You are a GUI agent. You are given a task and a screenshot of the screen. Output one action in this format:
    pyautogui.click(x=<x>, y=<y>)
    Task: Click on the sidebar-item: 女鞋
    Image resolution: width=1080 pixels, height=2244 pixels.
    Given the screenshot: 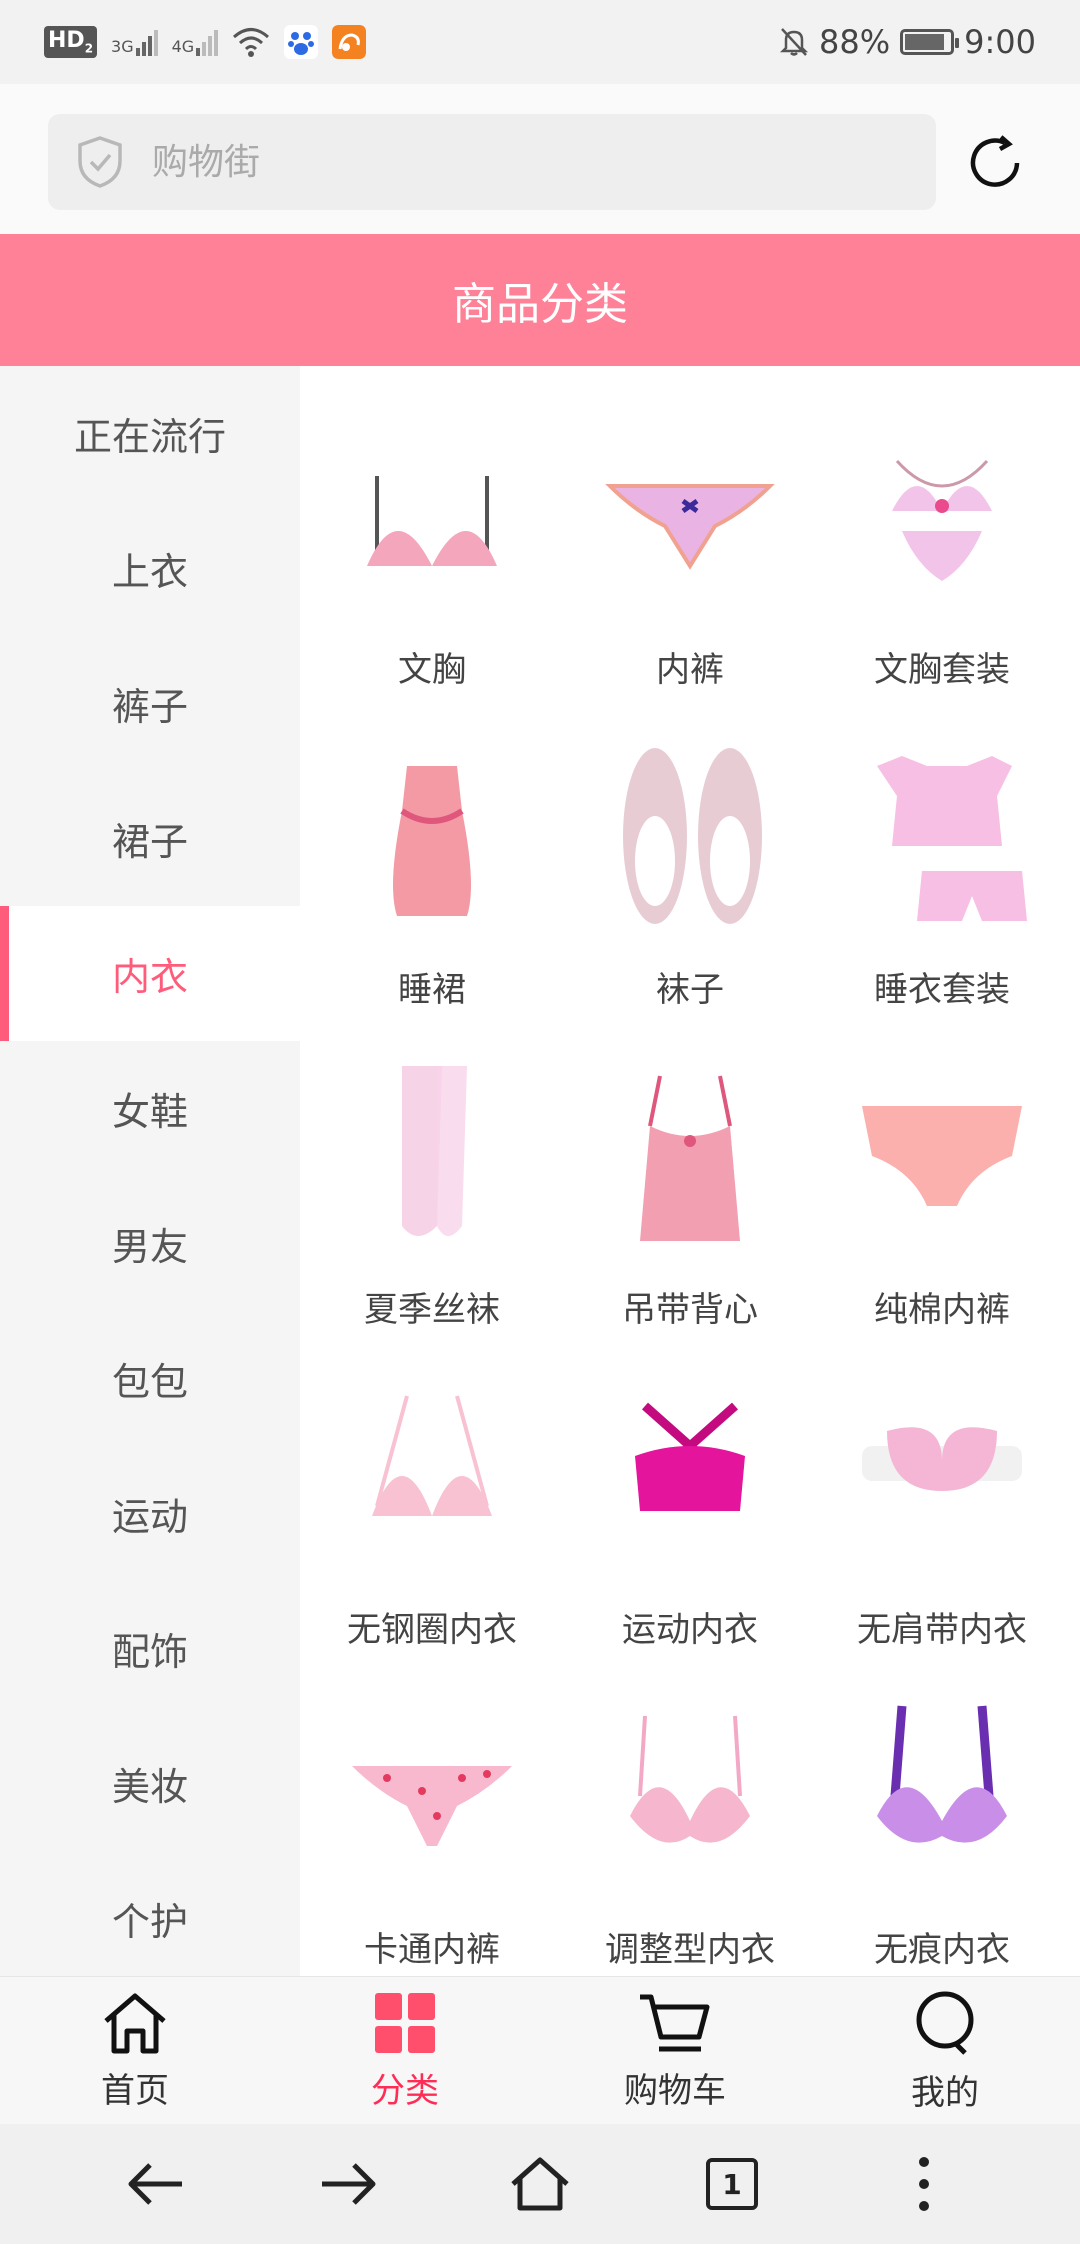 What is the action you would take?
    pyautogui.click(x=150, y=1108)
    